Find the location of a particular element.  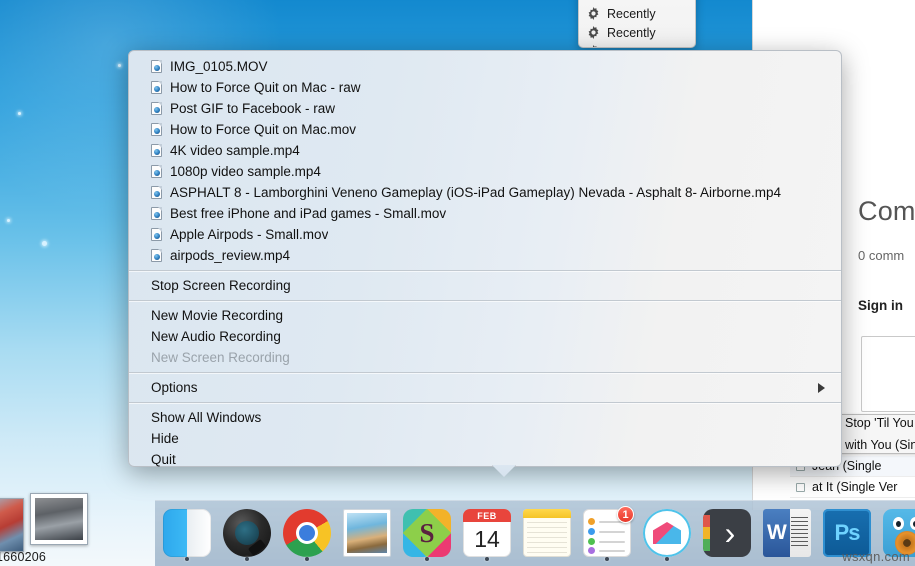

dock-item-chrome is located at coordinates (307, 536).